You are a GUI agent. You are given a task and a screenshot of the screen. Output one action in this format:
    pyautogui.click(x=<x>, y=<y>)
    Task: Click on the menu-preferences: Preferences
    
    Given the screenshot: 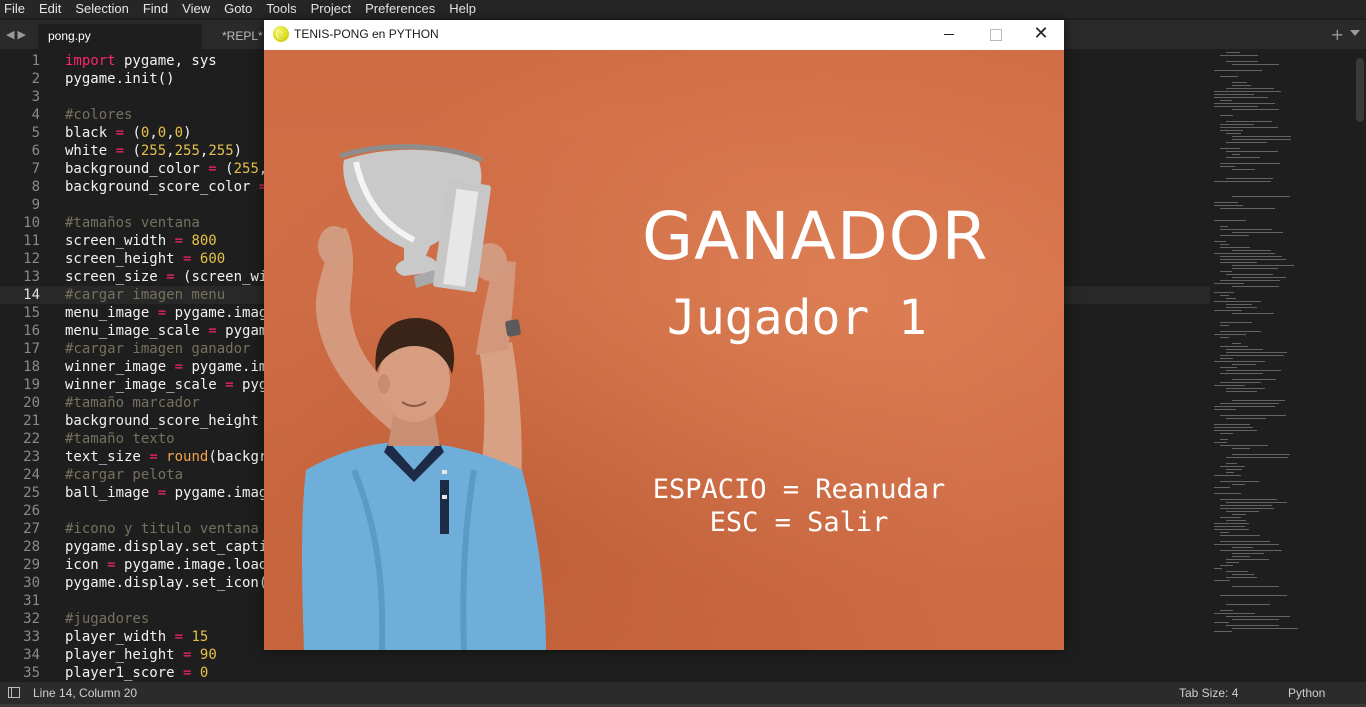 What is the action you would take?
    pyautogui.click(x=400, y=9)
    